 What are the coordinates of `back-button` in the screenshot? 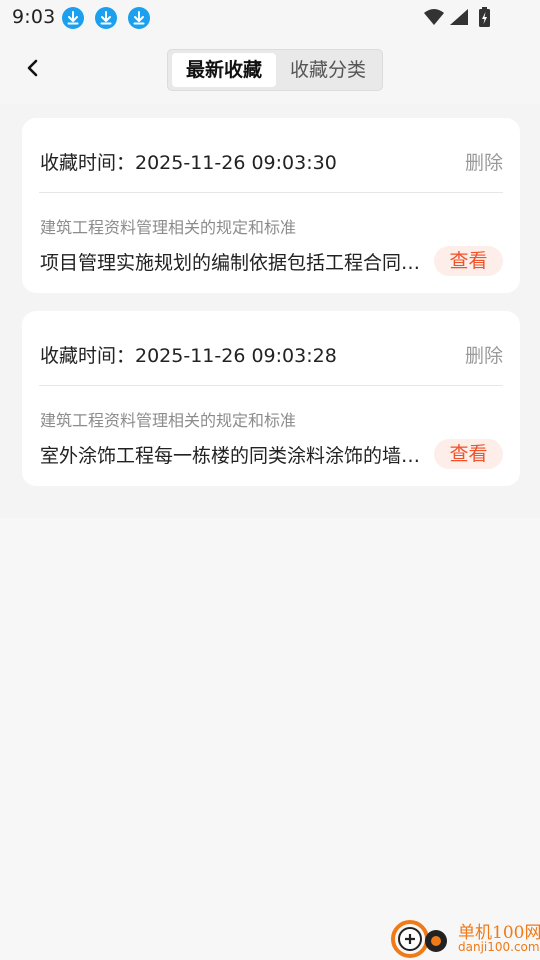 It's located at (34, 68).